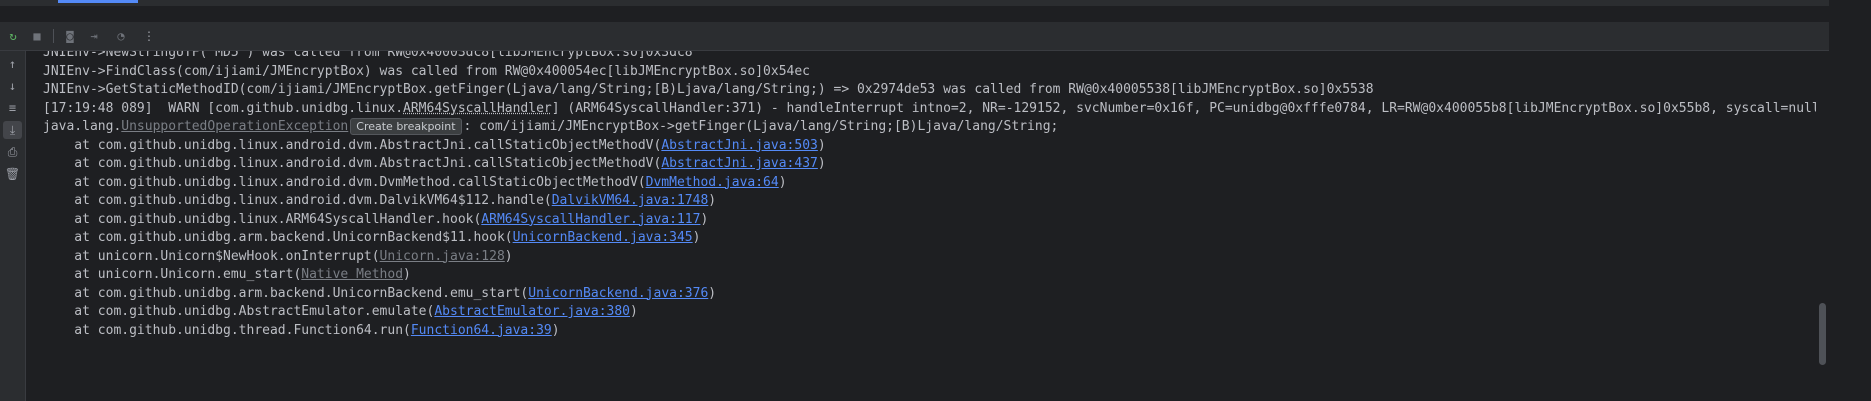  What do you see at coordinates (13, 36) in the screenshot?
I see `rerun-icon: ↻` at bounding box center [13, 36].